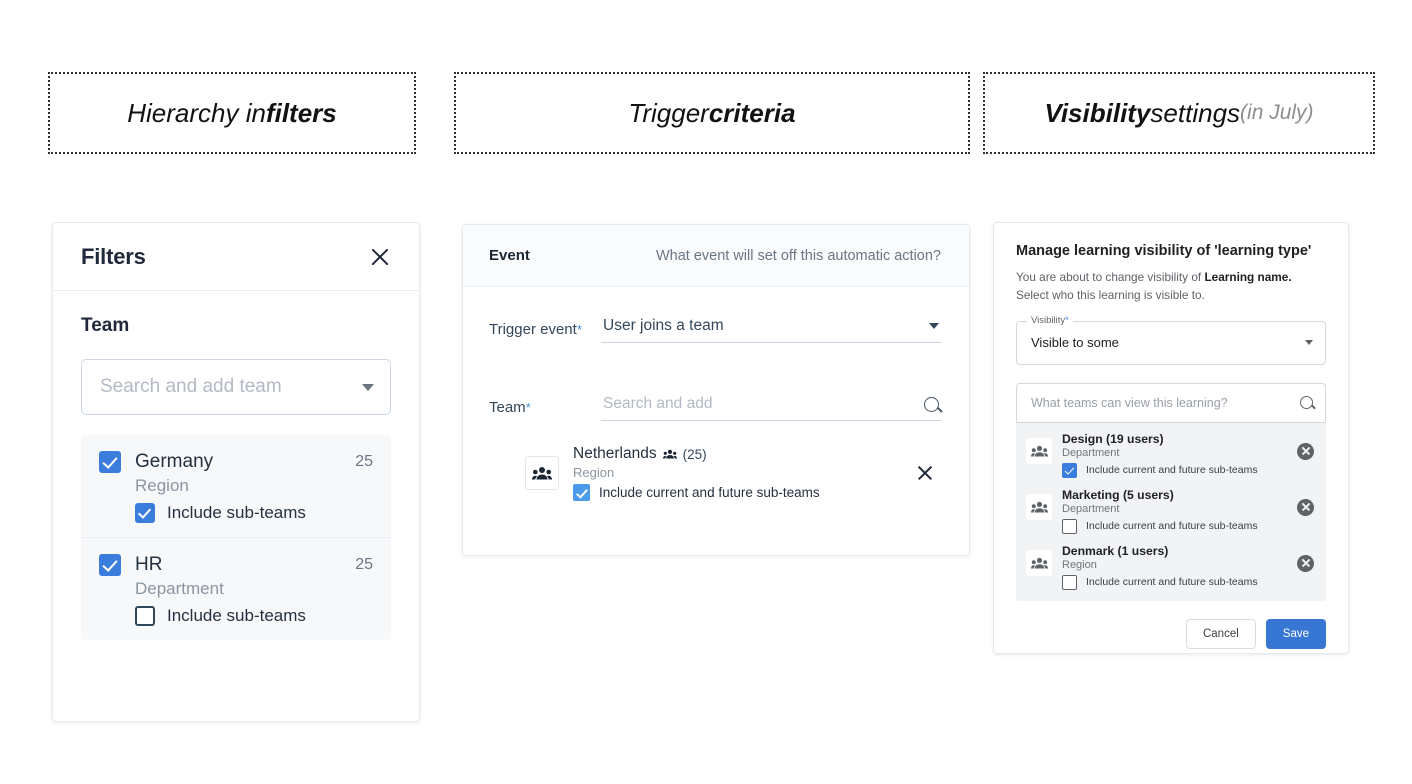 The height and width of the screenshot is (784, 1412). What do you see at coordinates (545, 405) in the screenshot?
I see `team-label-wrap: Team*` at bounding box center [545, 405].